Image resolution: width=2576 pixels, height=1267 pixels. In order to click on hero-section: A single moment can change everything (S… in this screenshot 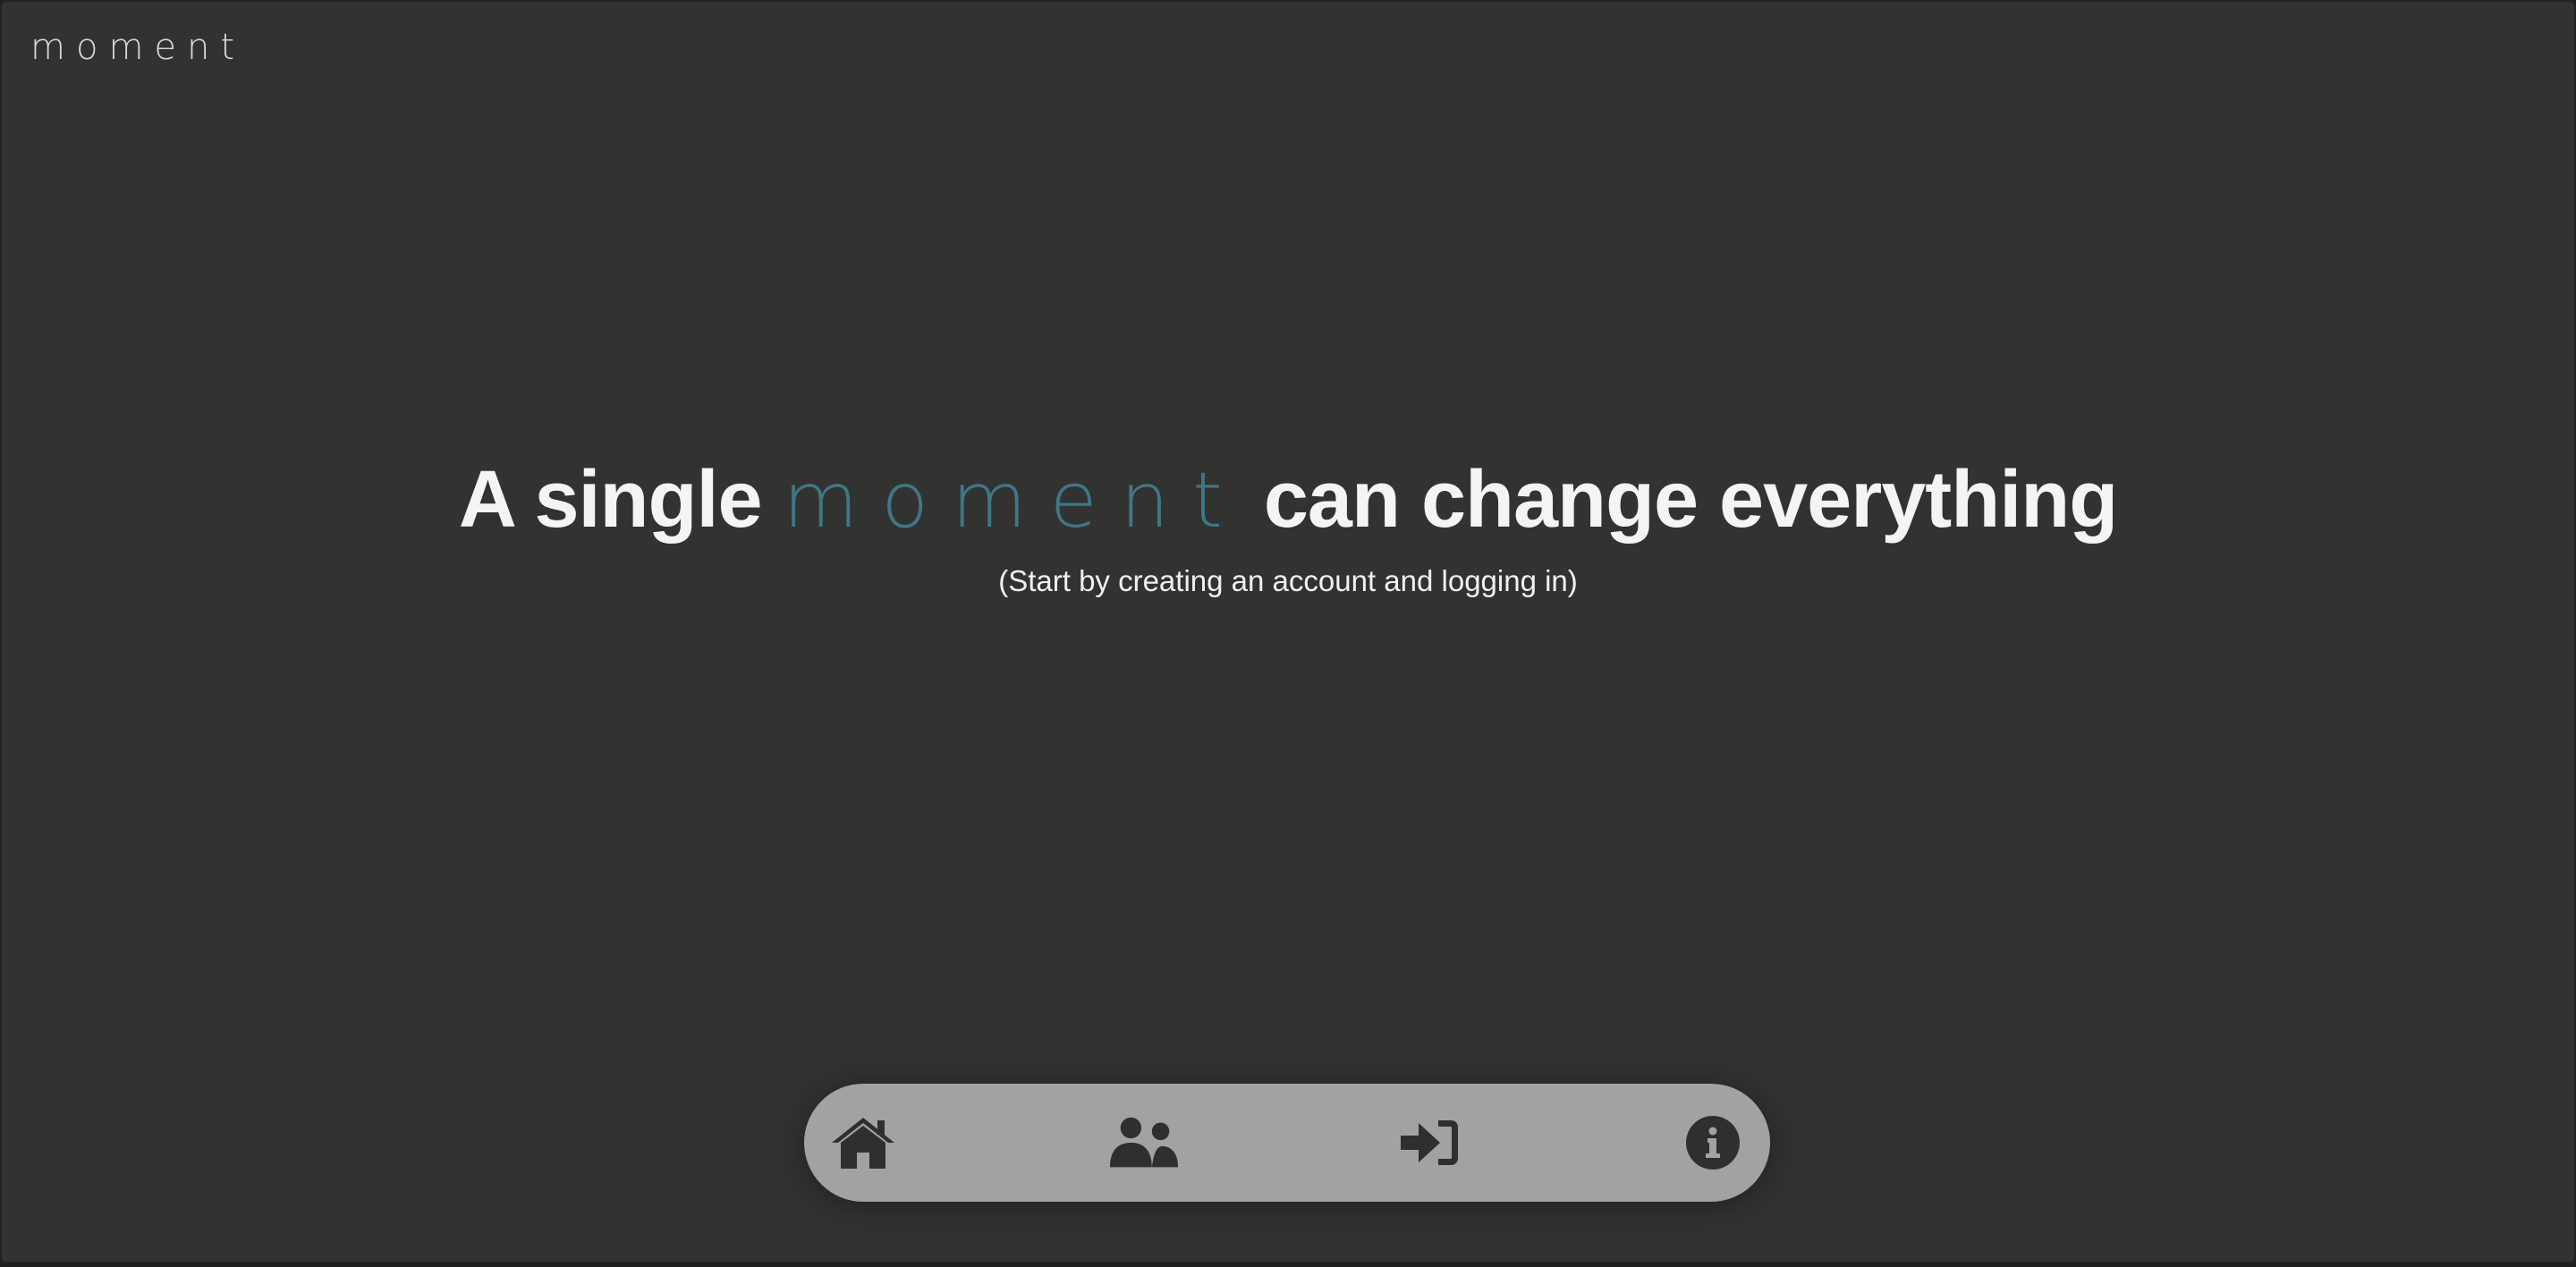, I will do `click(1288, 522)`.